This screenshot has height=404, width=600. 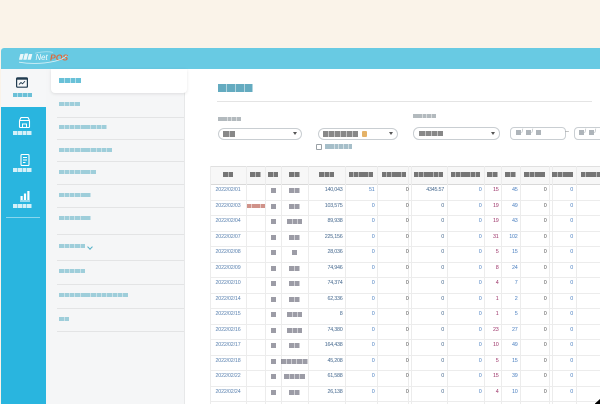 I want to click on svg-text: POS, so click(x=59, y=58).